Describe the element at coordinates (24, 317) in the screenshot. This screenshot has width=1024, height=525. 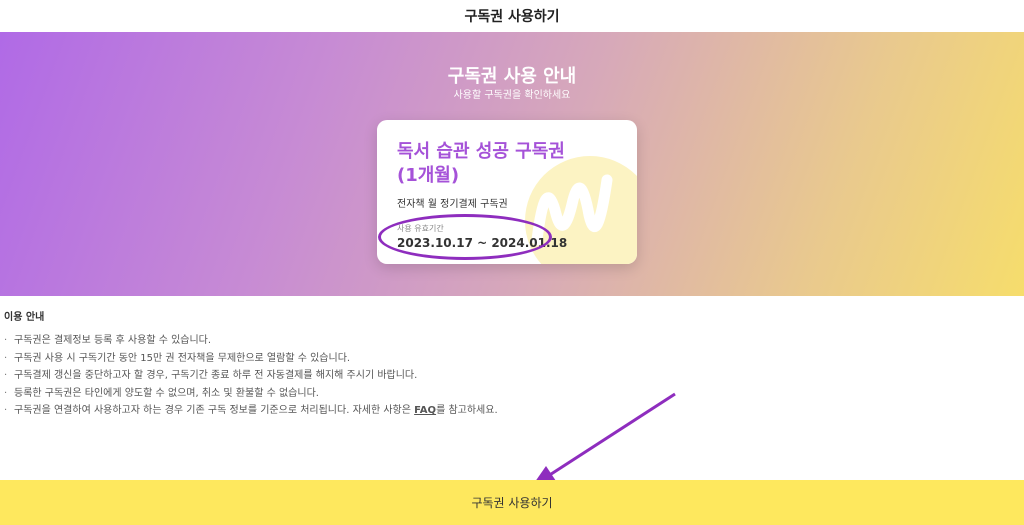
I see `notice-title: 이용 안내` at that location.